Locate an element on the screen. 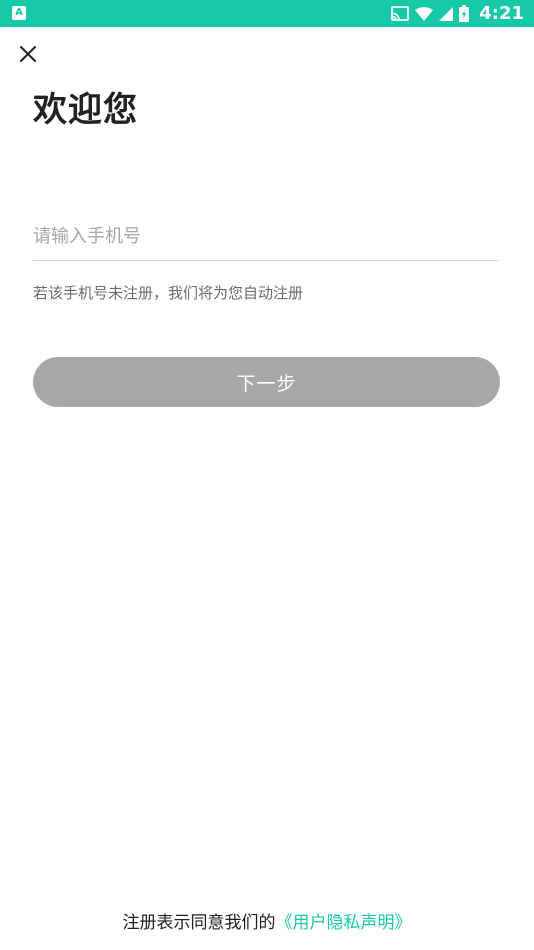 The height and width of the screenshot is (950, 534). status-bar: A 4:21 is located at coordinates (267, 13).